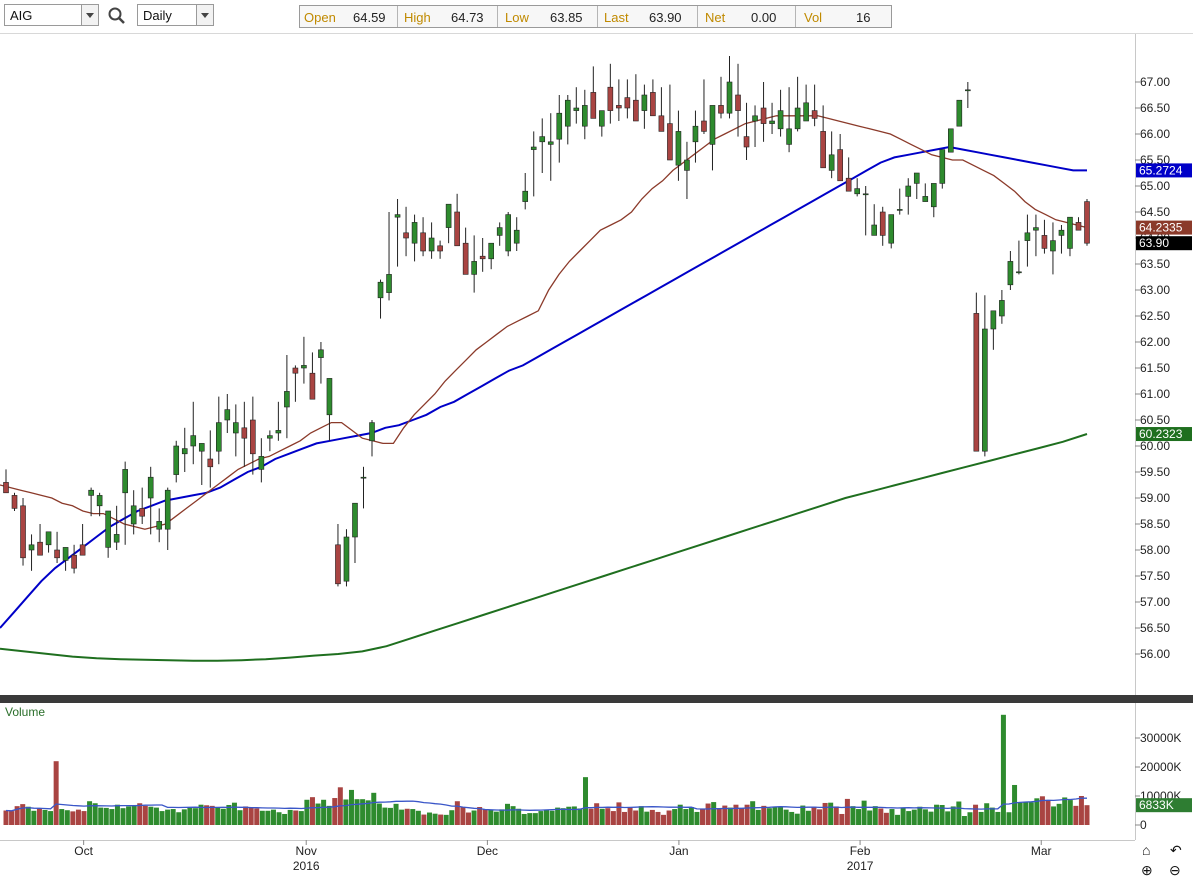 Image resolution: width=1193 pixels, height=882 pixels. Describe the element at coordinates (175, 15) in the screenshot. I see `period-selector: Daily` at that location.